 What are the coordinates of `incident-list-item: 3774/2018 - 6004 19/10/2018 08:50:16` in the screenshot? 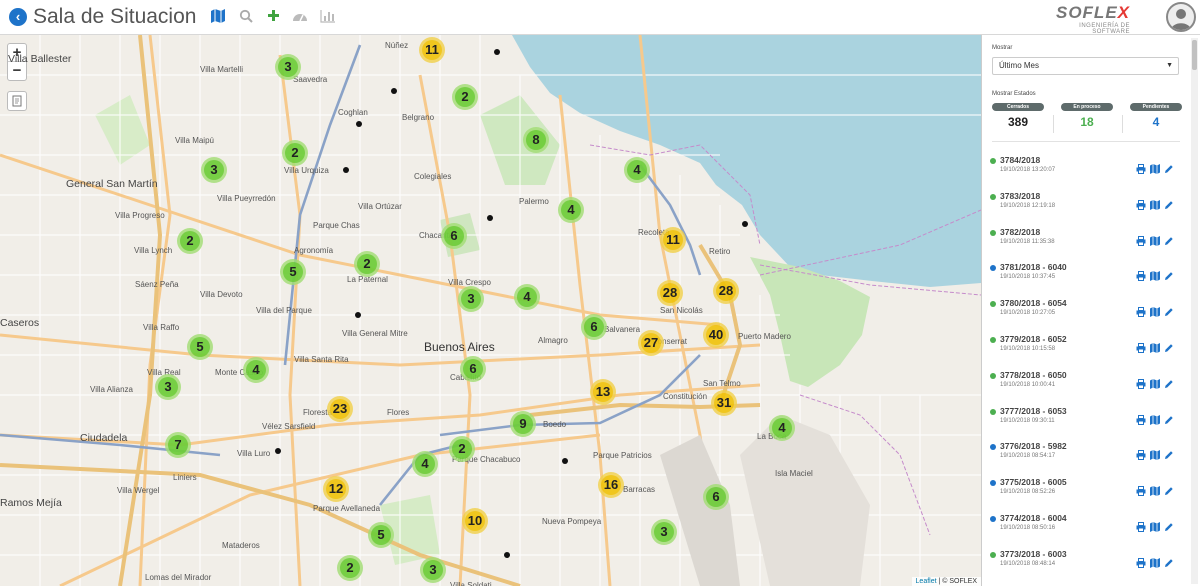 It's located at (1083, 529).